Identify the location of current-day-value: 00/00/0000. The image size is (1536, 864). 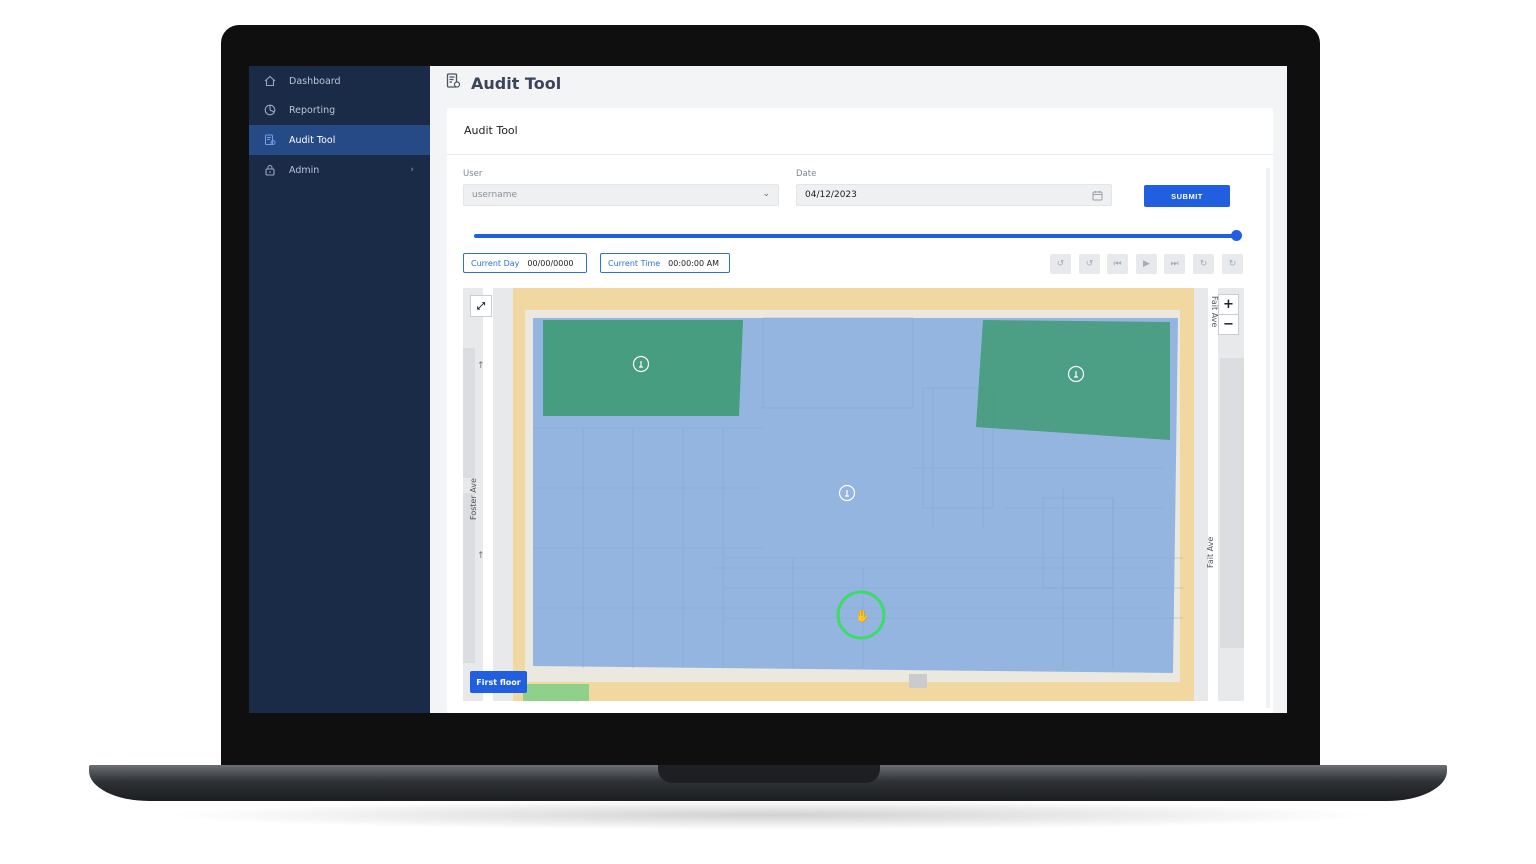
(550, 263).